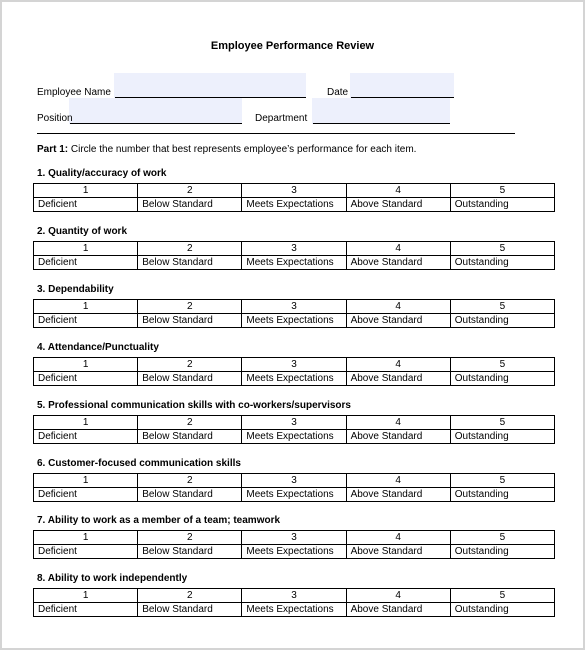  Describe the element at coordinates (156, 123) in the screenshot. I see `position-underline` at that location.